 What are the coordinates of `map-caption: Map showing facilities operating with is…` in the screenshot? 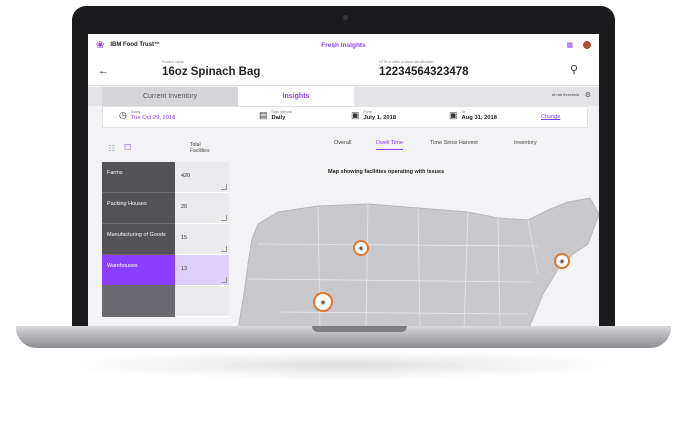 It's located at (386, 172).